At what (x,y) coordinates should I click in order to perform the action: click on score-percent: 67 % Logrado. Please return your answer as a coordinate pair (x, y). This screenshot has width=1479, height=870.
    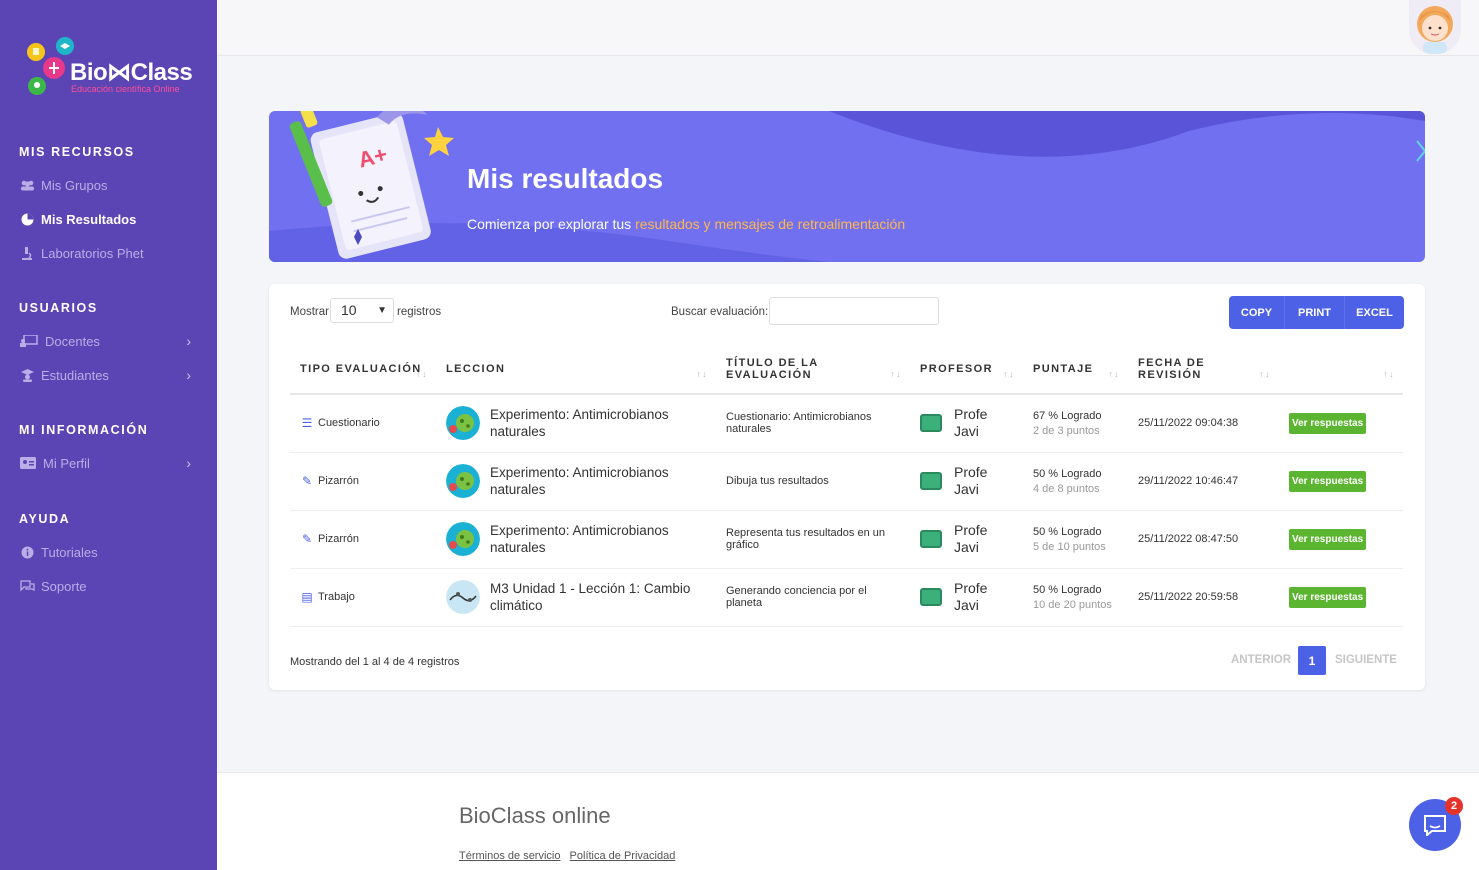
    Looking at the image, I should click on (1067, 415).